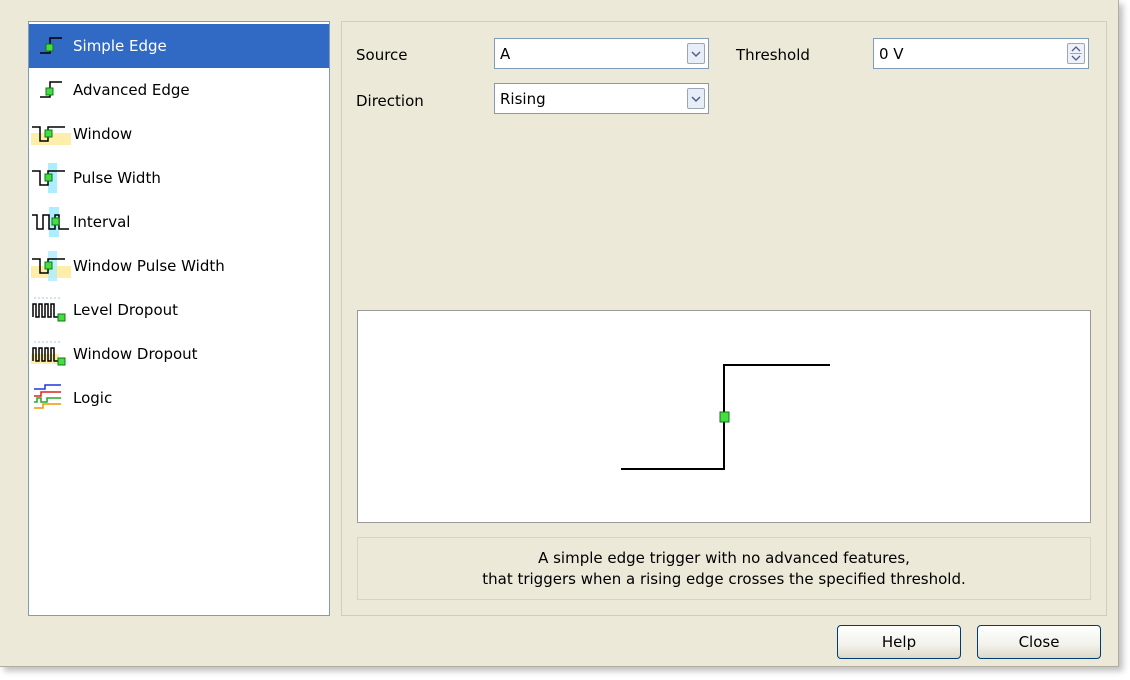 Image resolution: width=1130 pixels, height=680 pixels. I want to click on list-item-interval: Interval, so click(179, 222).